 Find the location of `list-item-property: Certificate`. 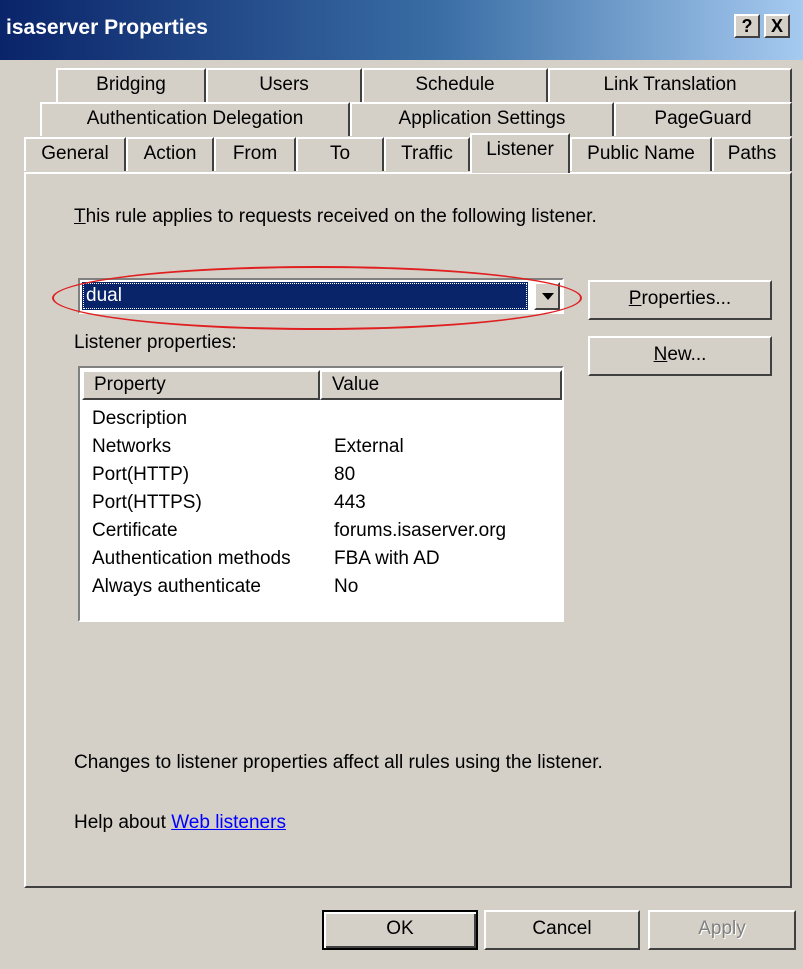

list-item-property: Certificate is located at coordinates (135, 531).